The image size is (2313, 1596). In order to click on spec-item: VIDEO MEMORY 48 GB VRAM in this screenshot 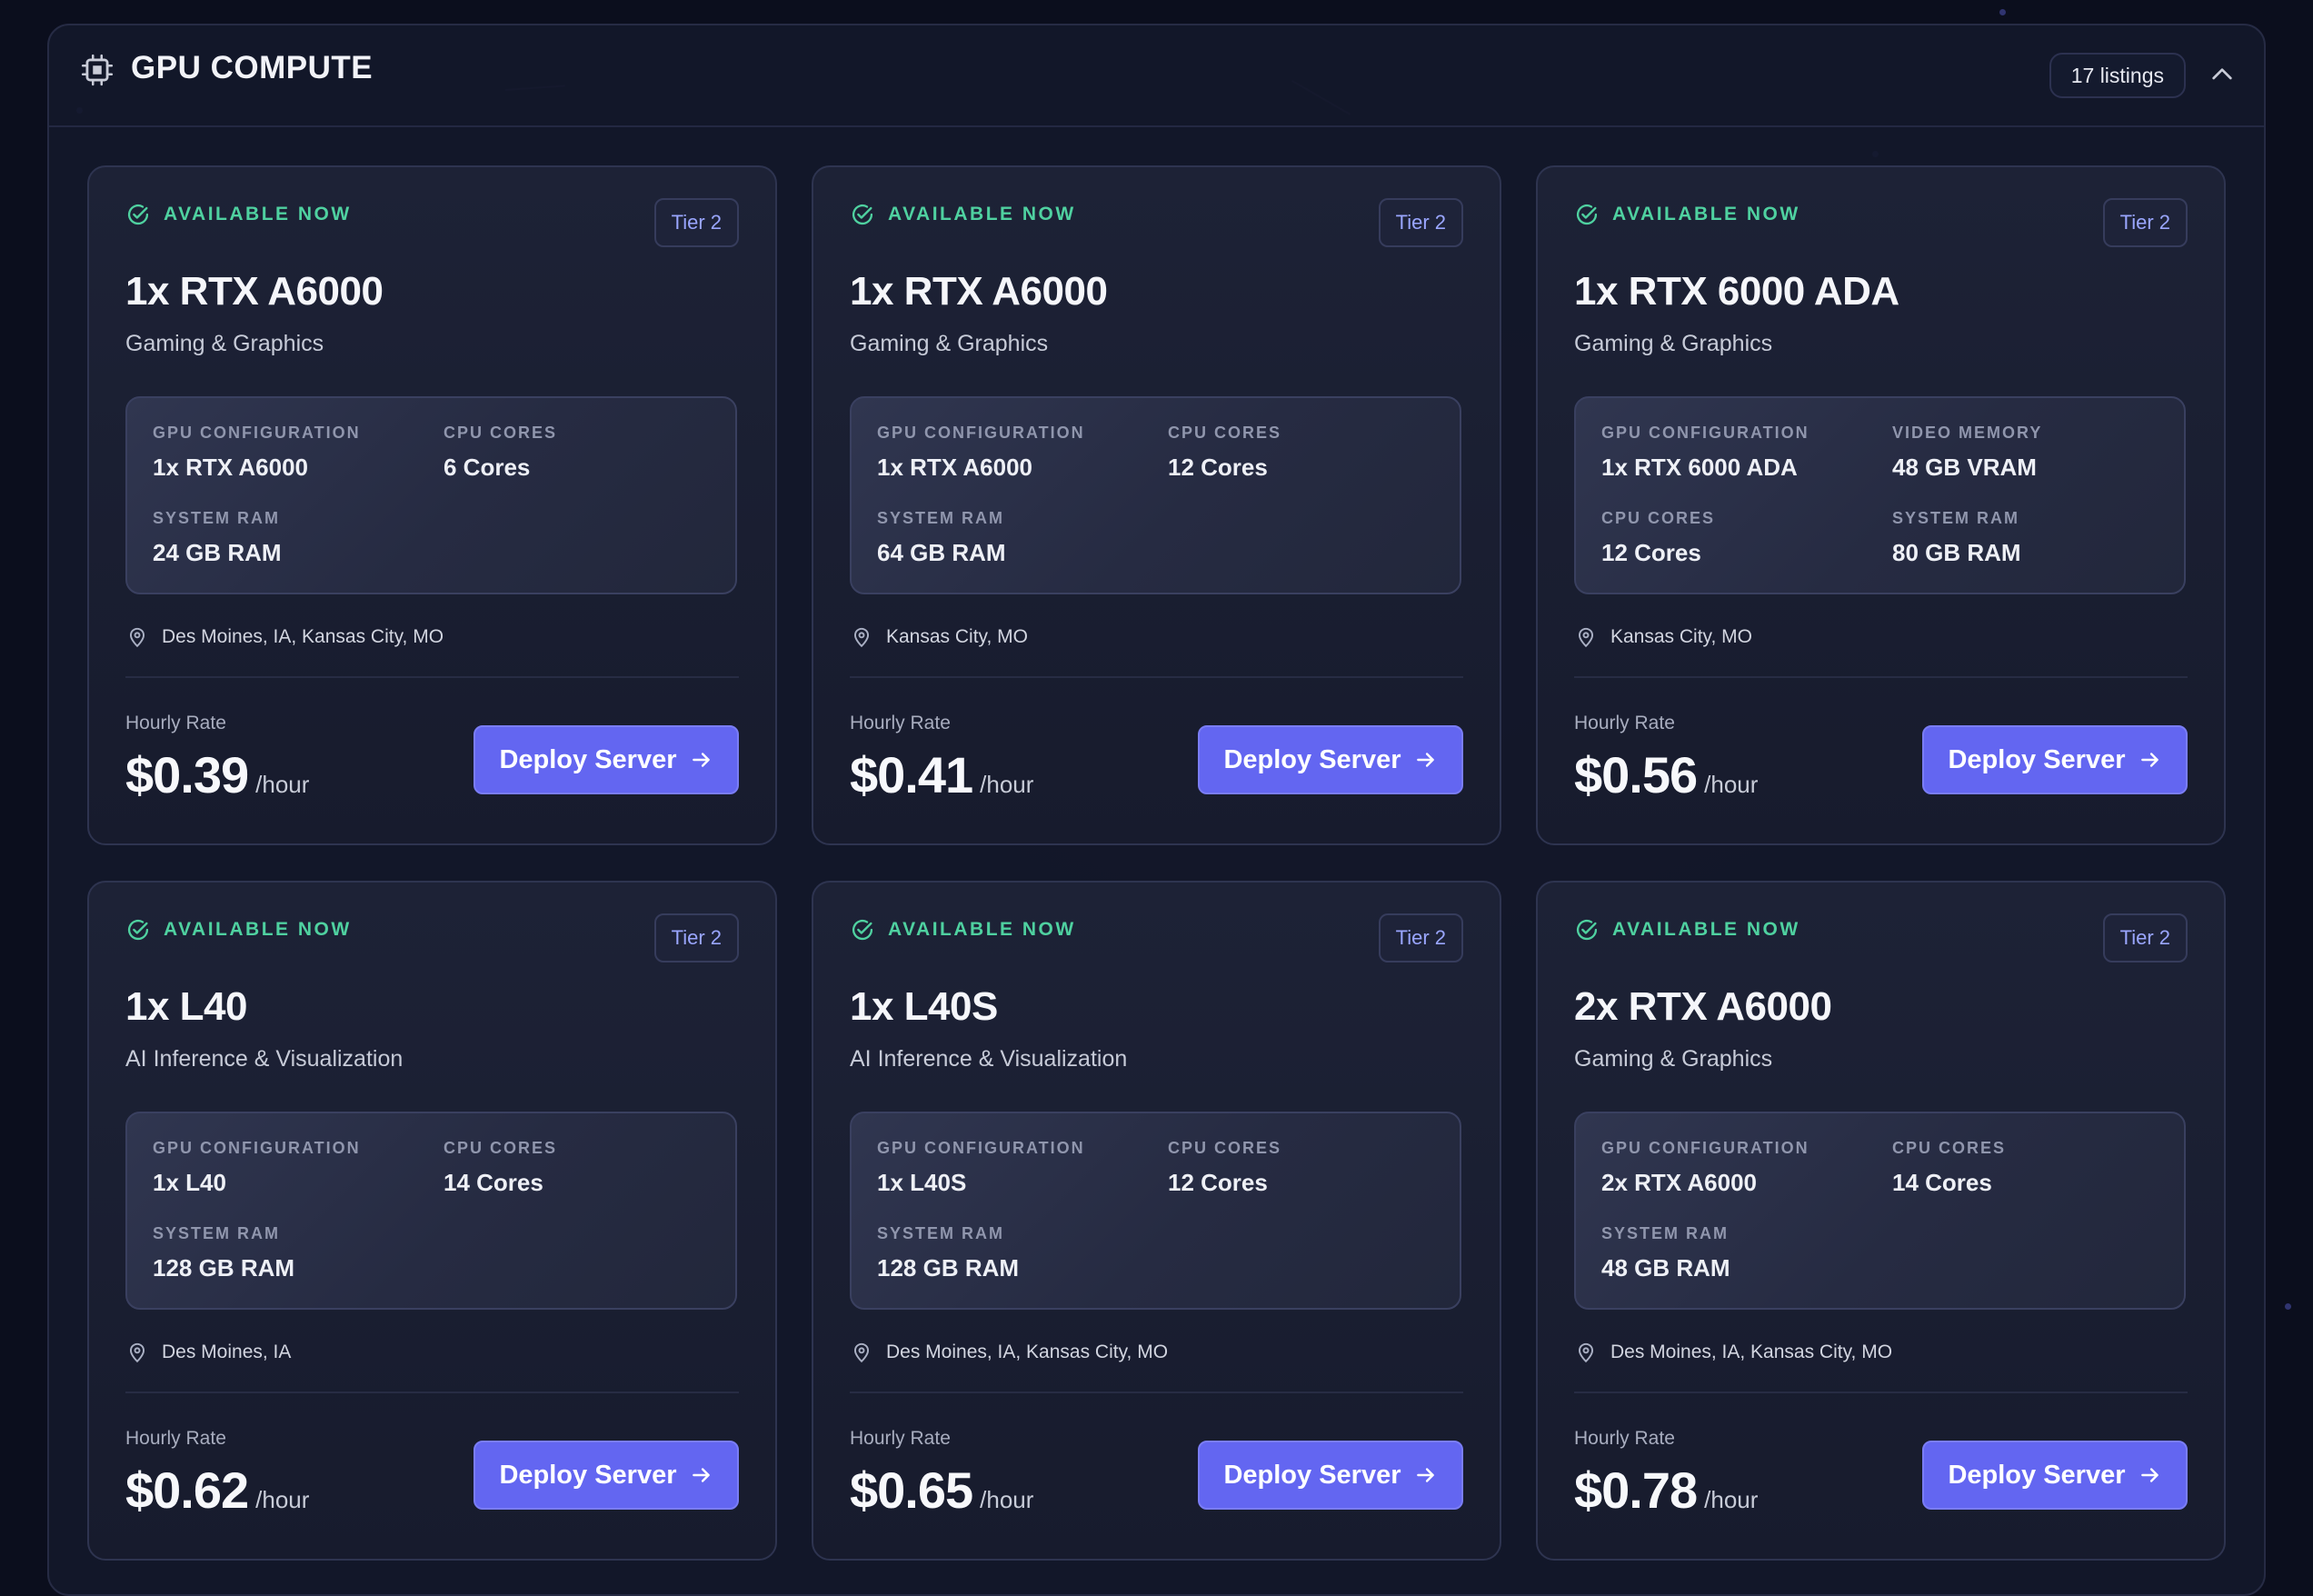, I will do `click(1967, 453)`.